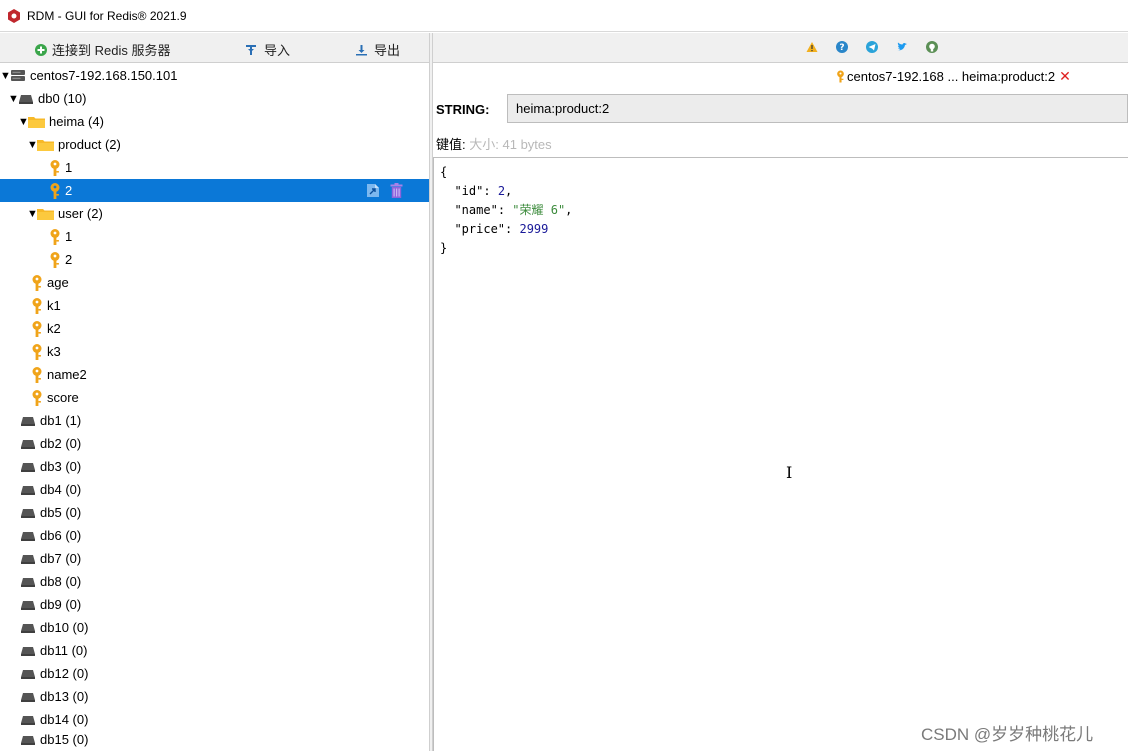 Image resolution: width=1128 pixels, height=751 pixels. I want to click on twitter-icon, so click(902, 47).